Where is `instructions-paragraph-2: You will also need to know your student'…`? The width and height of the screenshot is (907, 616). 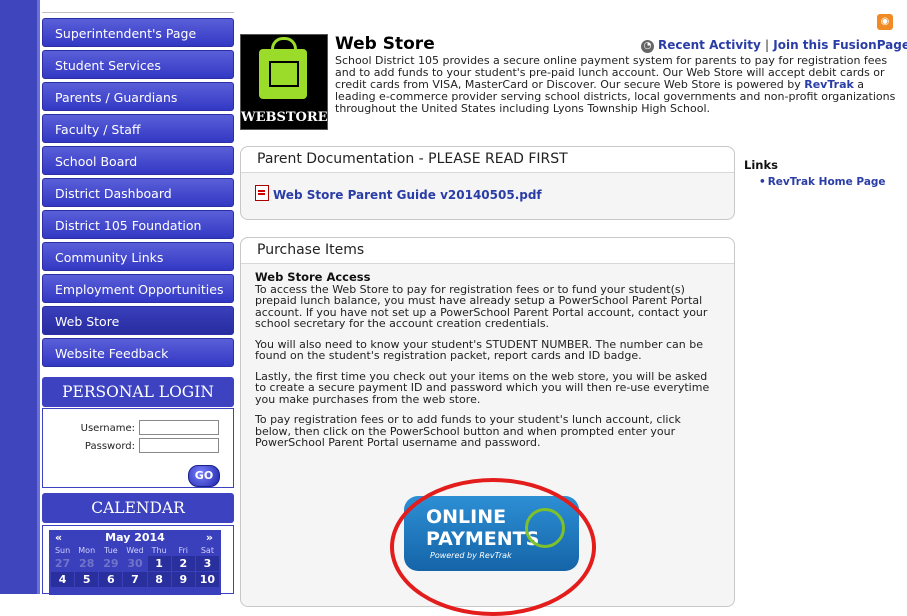 instructions-paragraph-2: You will also need to know your student'… is located at coordinates (479, 349).